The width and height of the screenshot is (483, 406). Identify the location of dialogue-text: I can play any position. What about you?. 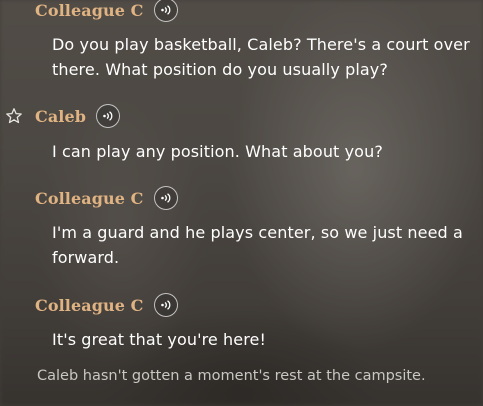
(217, 151).